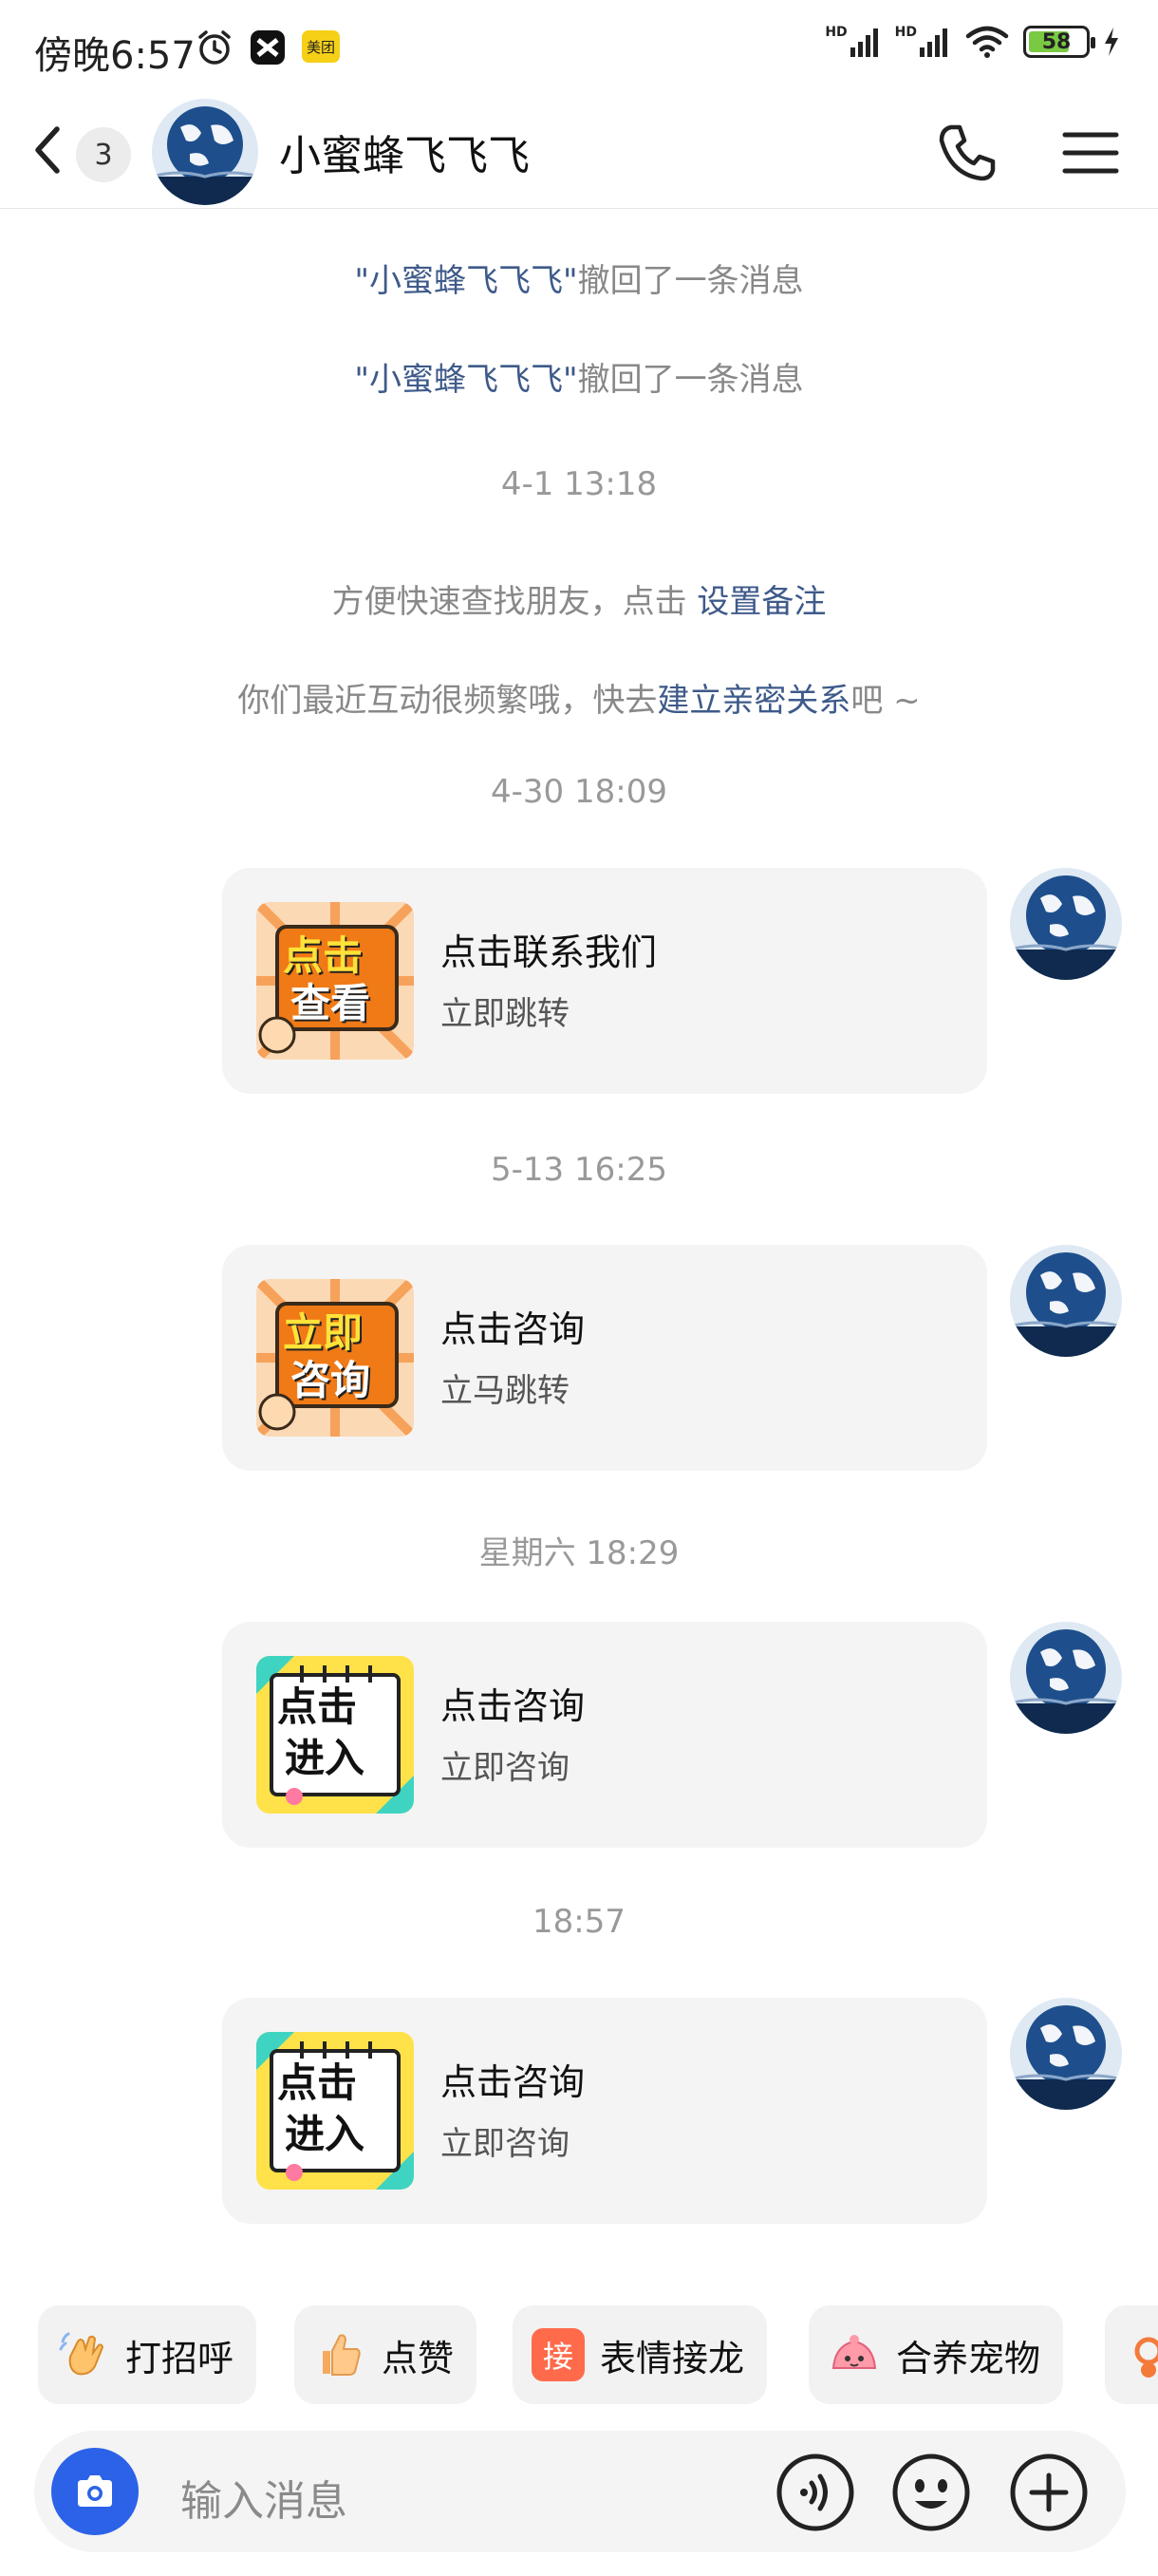  I want to click on card-subtitle: 立马跳转, so click(505, 1391).